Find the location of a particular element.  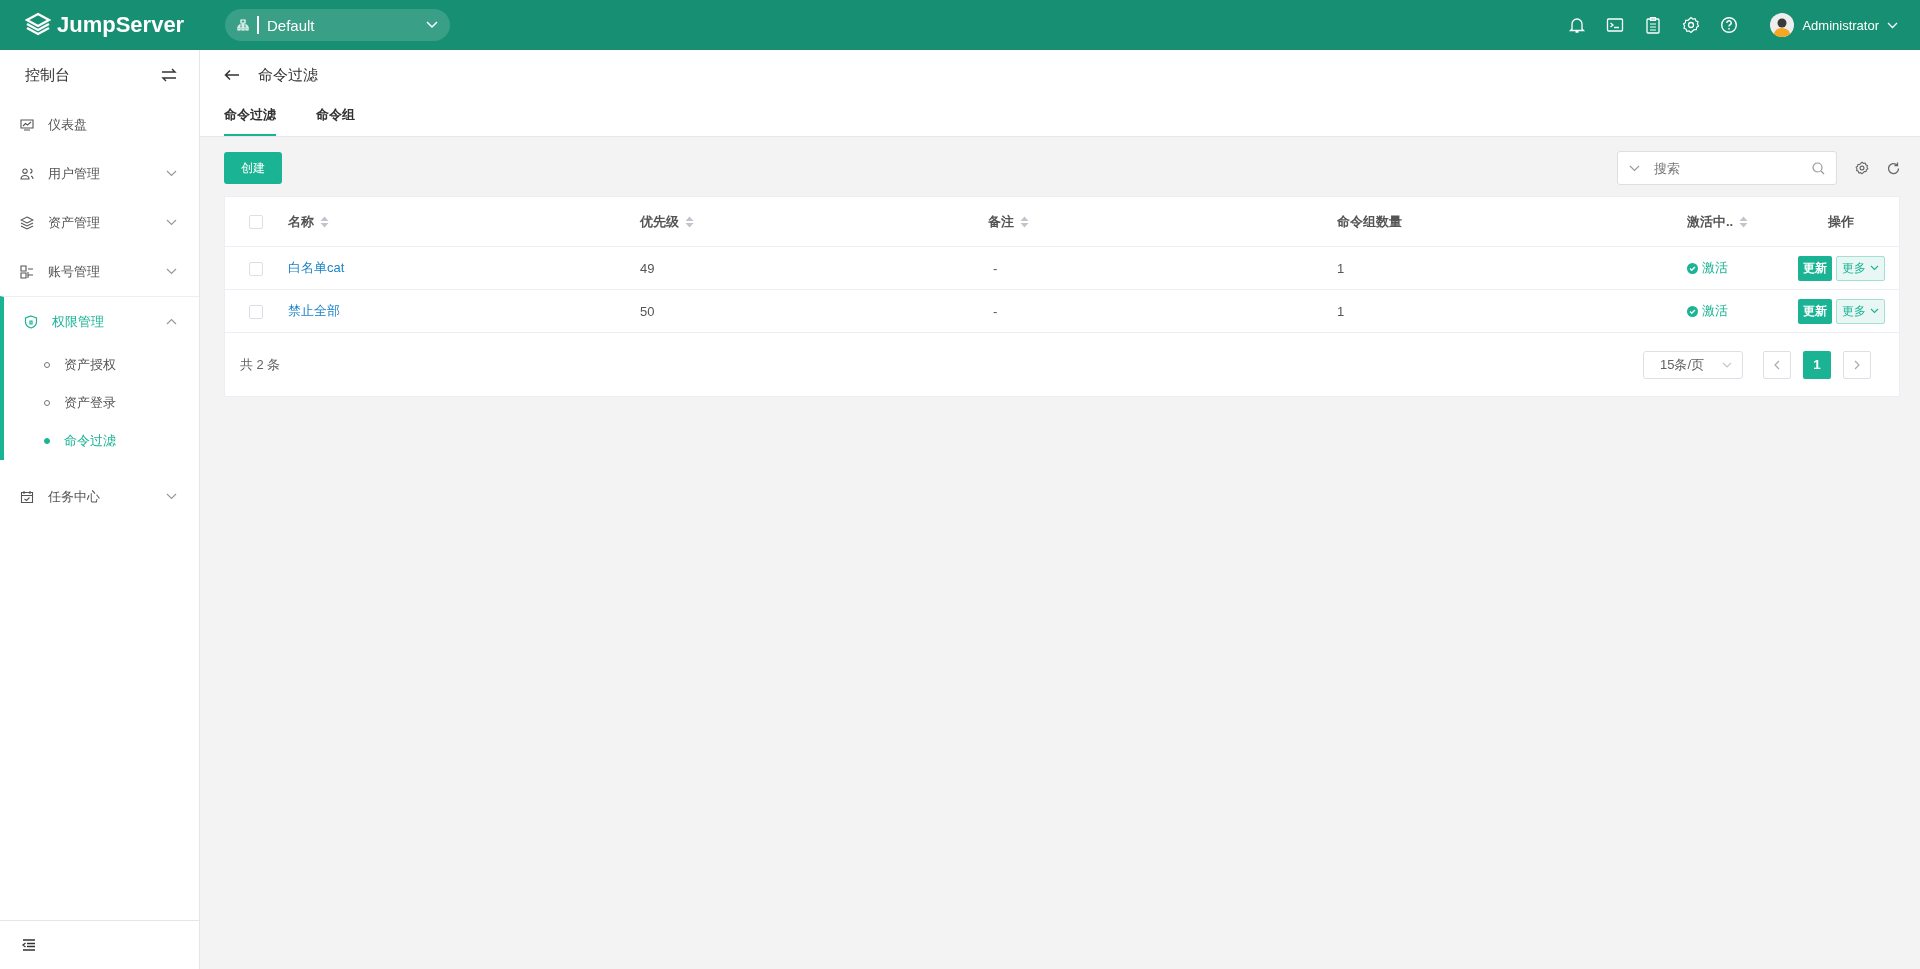

submenu-item: 资产授权 is located at coordinates (101, 365).